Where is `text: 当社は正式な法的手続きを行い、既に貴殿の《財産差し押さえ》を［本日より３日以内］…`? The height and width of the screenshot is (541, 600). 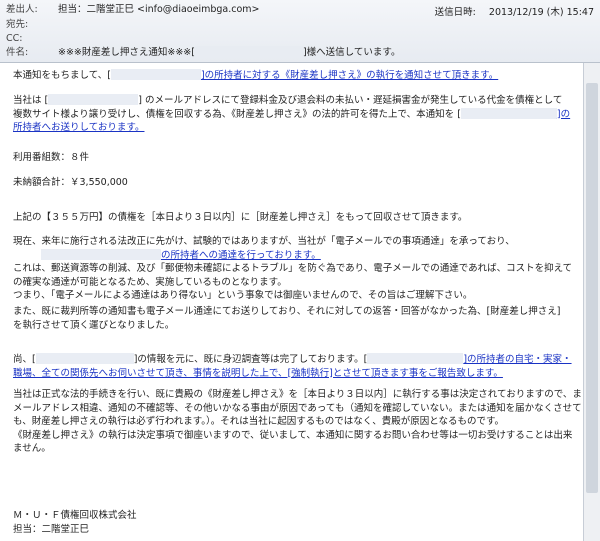 text: 当社は正式な法的手続きを行い、既に貴殿の《財産差し押さえ》を［本日より３日以内］… is located at coordinates (297, 394).